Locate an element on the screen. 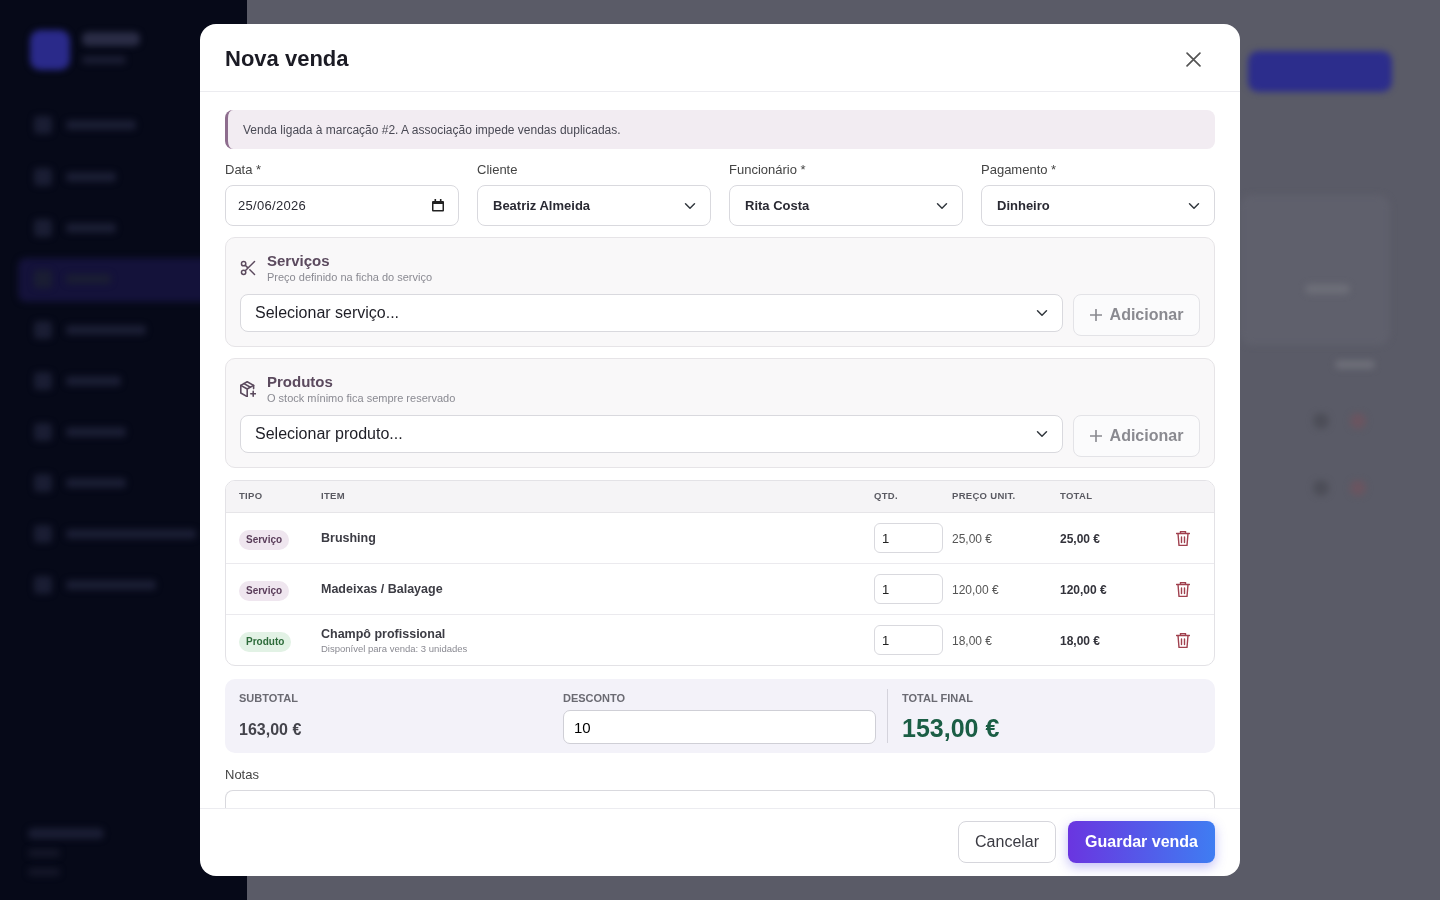  total-value: 153,00 € is located at coordinates (951, 728).